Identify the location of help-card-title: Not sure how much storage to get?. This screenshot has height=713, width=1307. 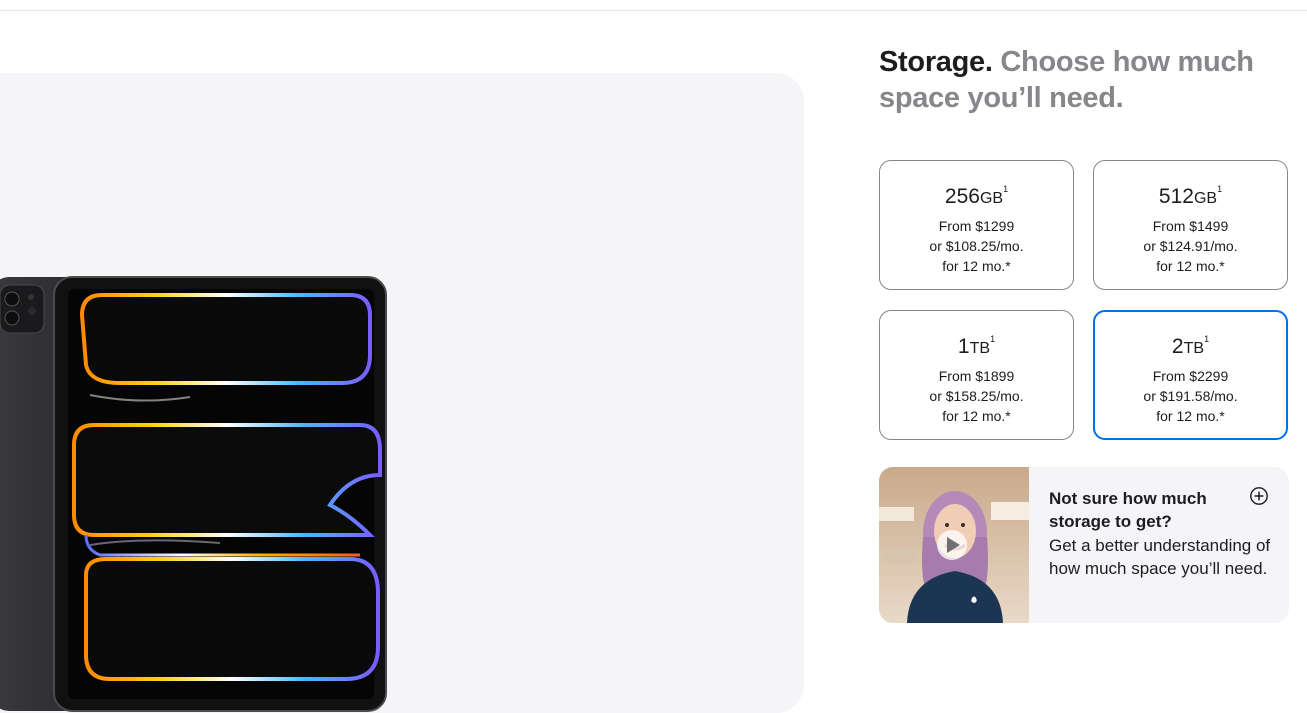
(1128, 510).